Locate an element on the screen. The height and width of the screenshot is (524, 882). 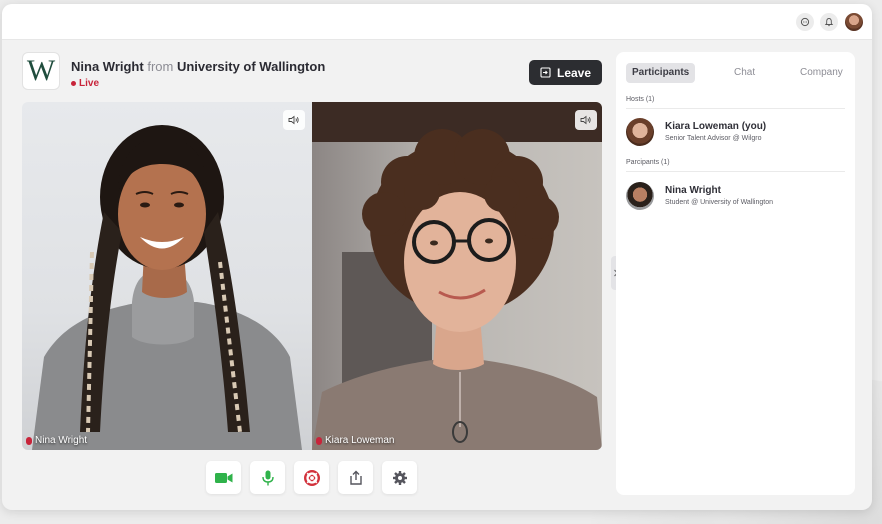
top-bar is located at coordinates (437, 22).